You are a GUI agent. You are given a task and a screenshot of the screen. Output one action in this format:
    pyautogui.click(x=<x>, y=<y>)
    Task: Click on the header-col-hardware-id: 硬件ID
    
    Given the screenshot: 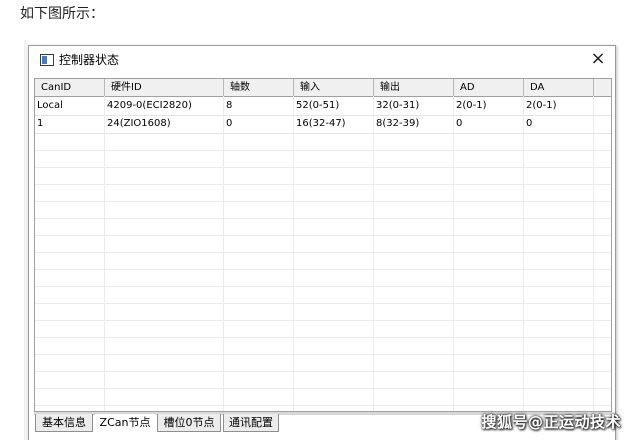 What is the action you would take?
    pyautogui.click(x=164, y=87)
    